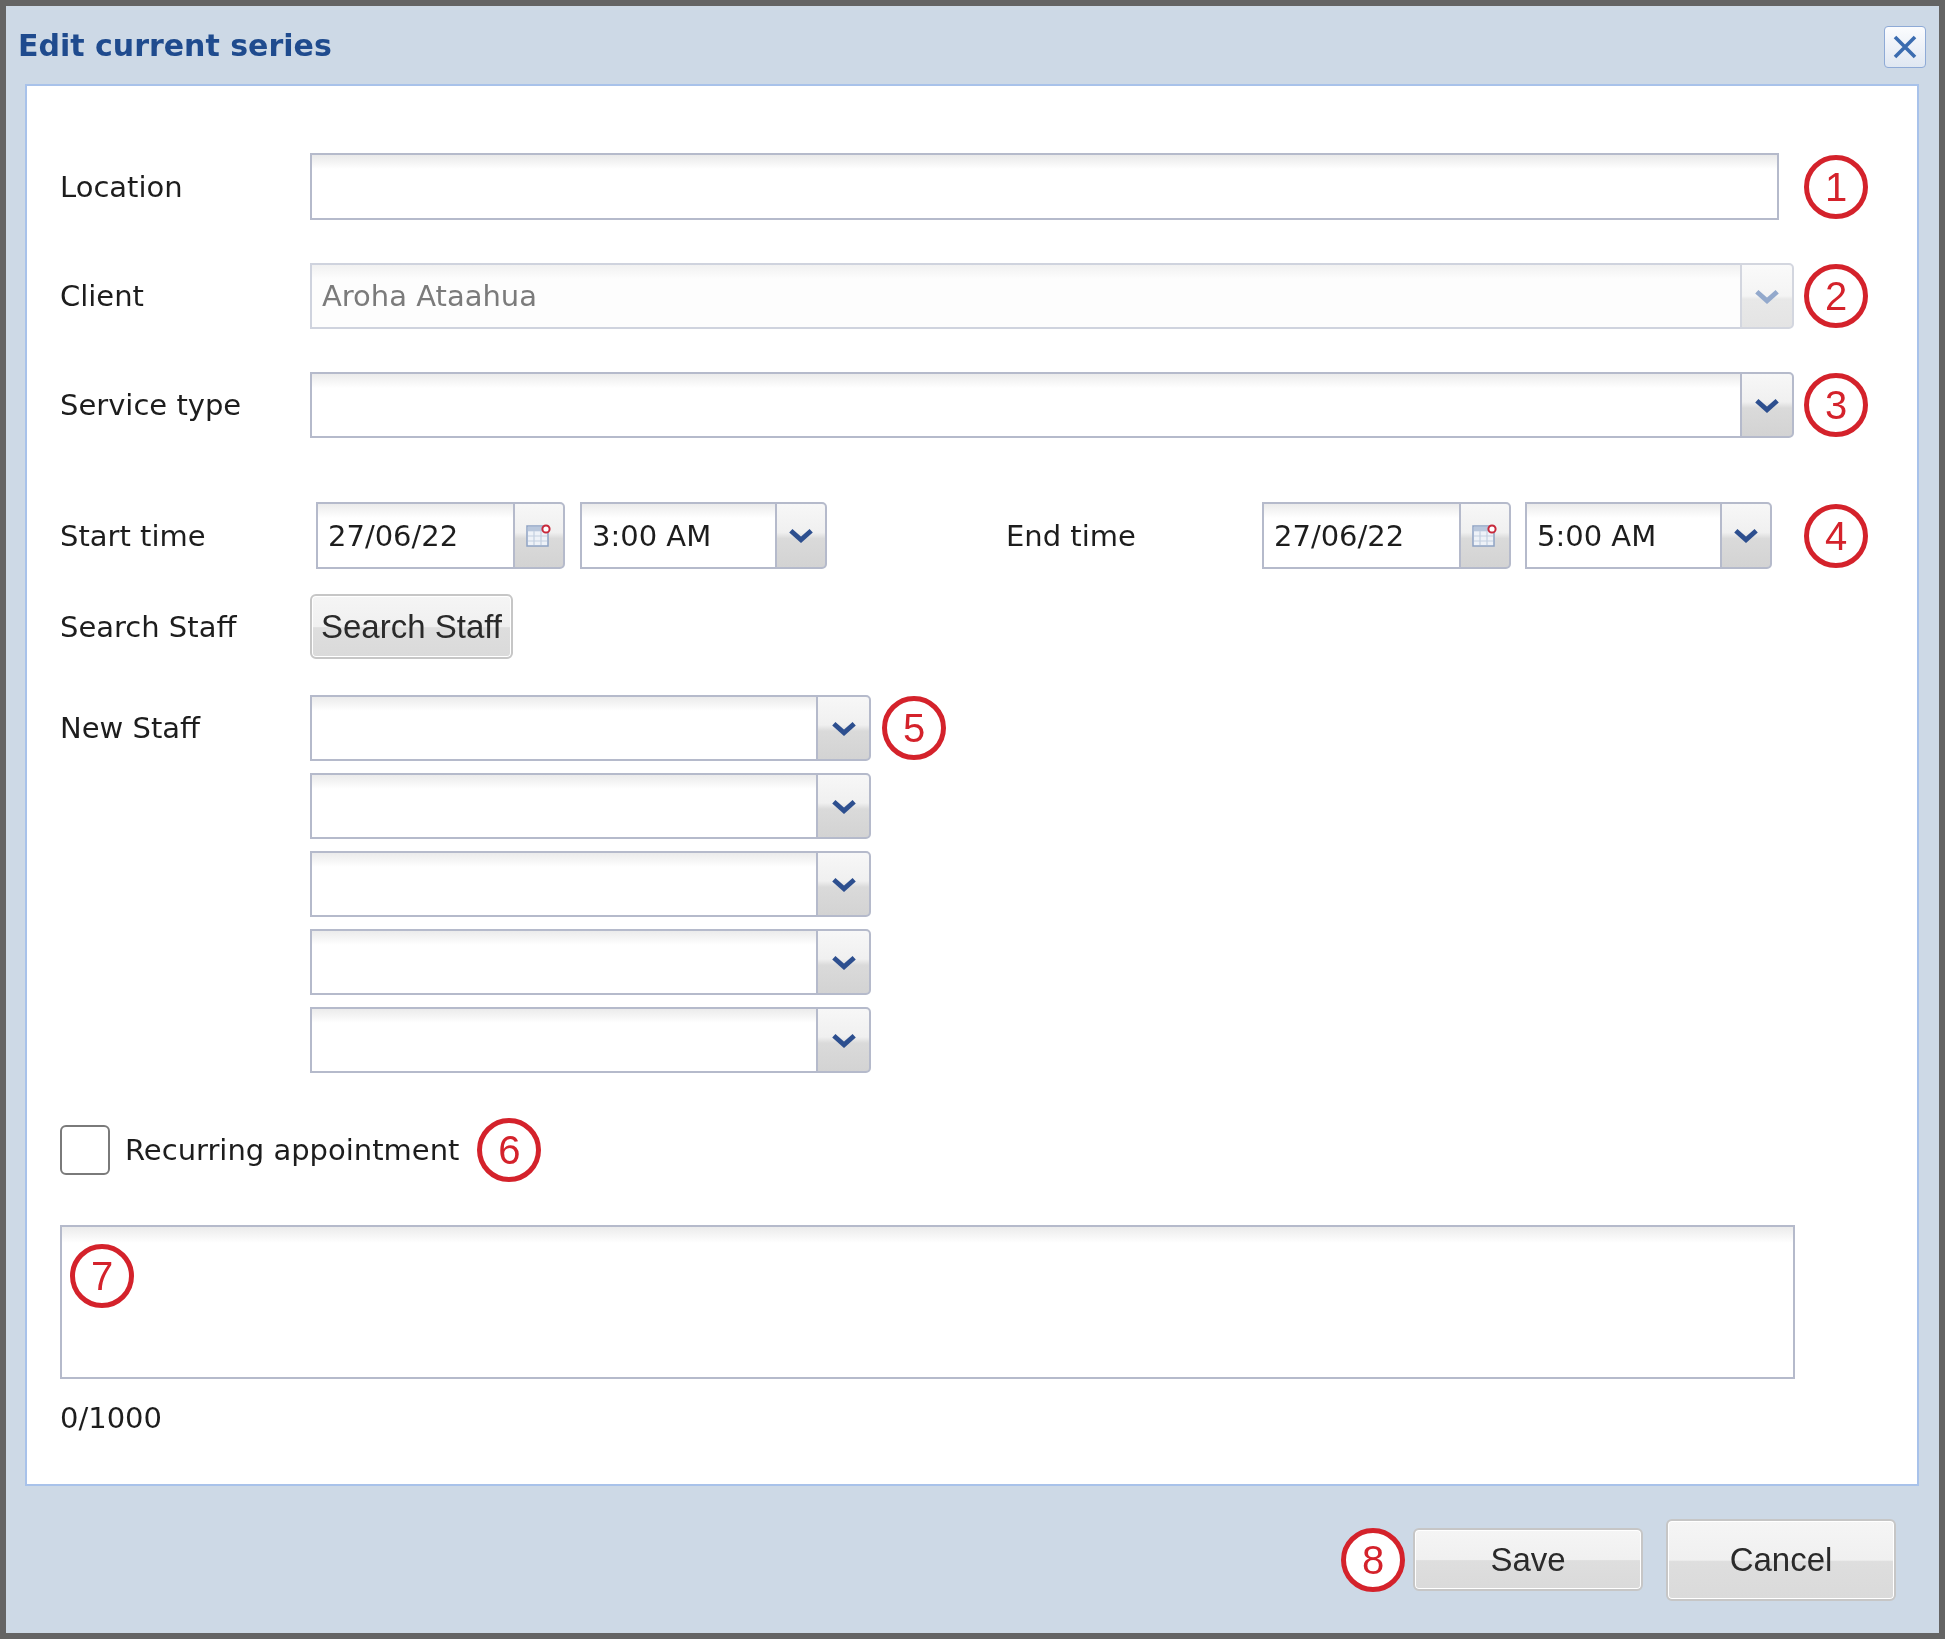 The image size is (1945, 1639). What do you see at coordinates (133, 535) in the screenshot?
I see `field-label: Start time` at bounding box center [133, 535].